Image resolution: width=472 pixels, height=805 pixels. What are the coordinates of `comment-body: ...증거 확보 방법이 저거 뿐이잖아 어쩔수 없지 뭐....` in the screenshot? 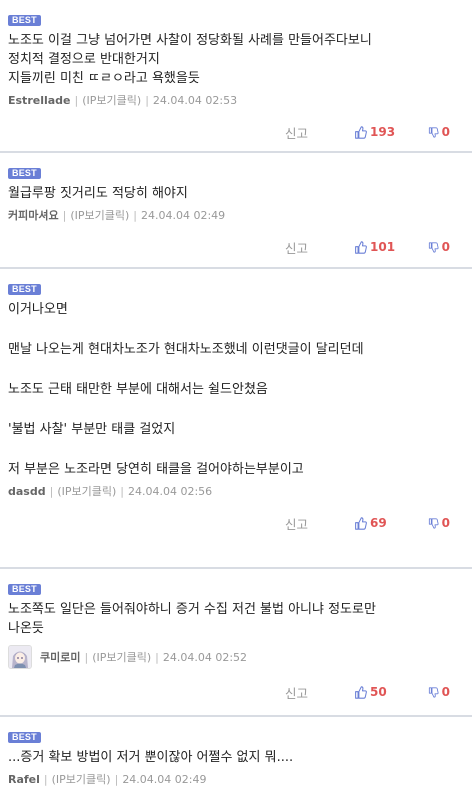 It's located at (236, 757).